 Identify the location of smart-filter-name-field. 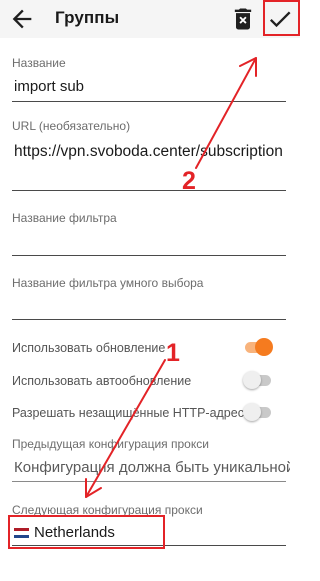
(149, 306).